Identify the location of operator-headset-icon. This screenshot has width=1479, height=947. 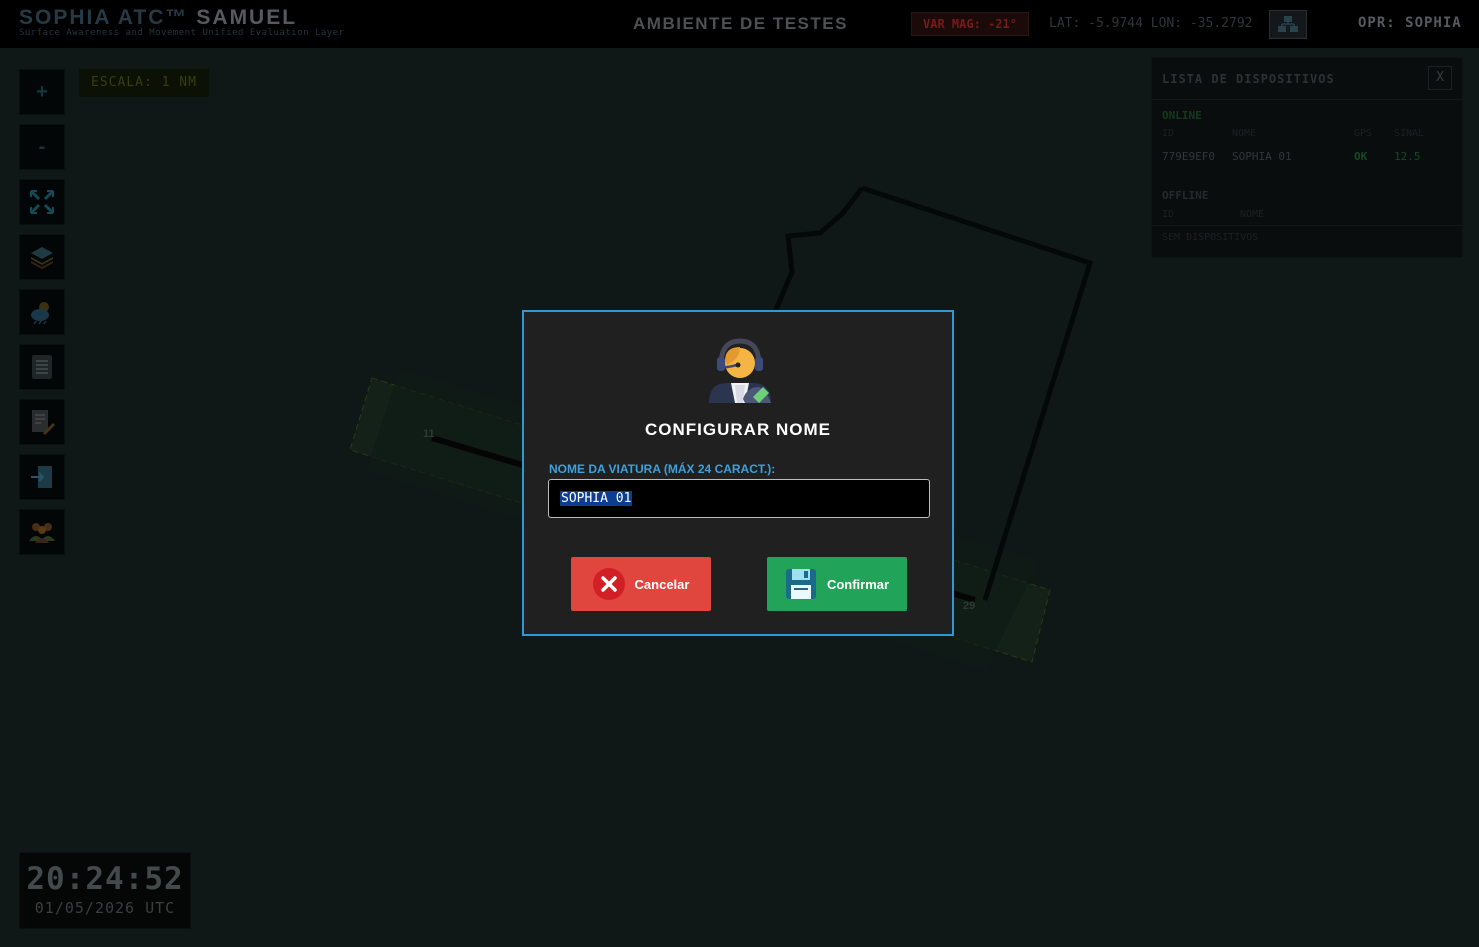
(740, 370).